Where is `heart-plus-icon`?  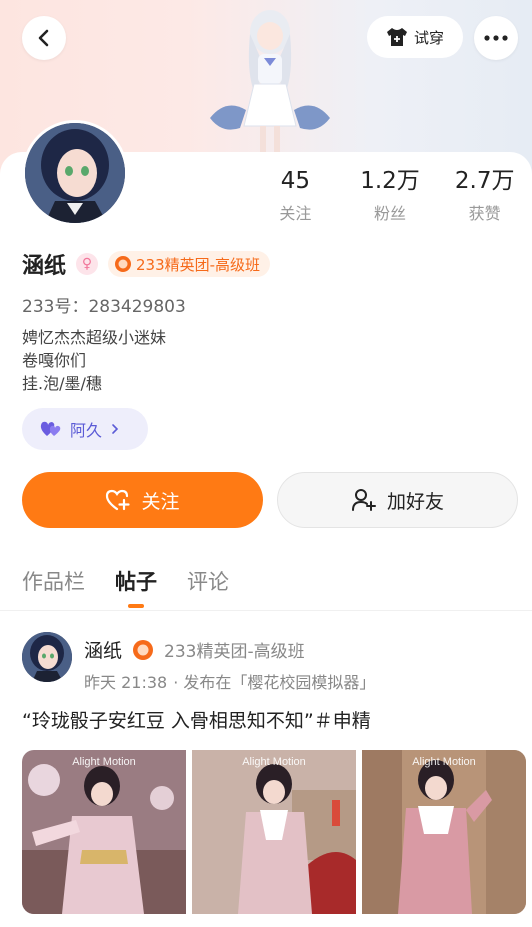
heart-plus-icon is located at coordinates (118, 500).